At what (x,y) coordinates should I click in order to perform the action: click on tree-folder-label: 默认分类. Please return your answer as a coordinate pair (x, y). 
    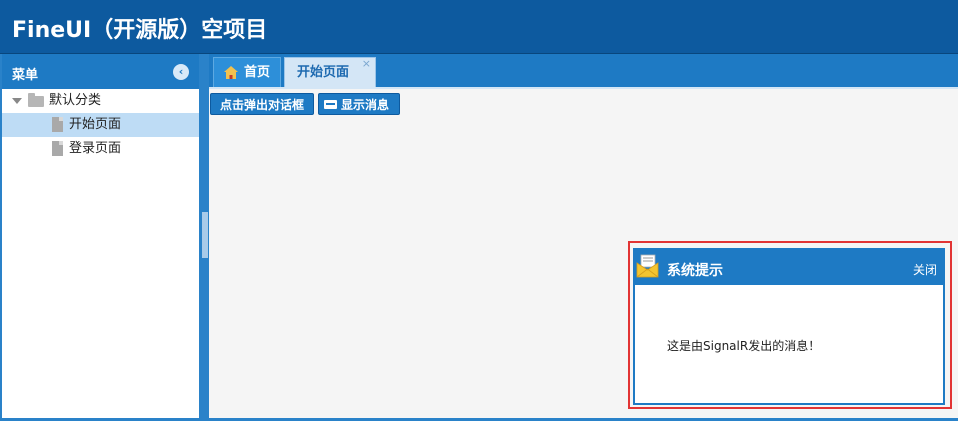
    Looking at the image, I should click on (75, 100).